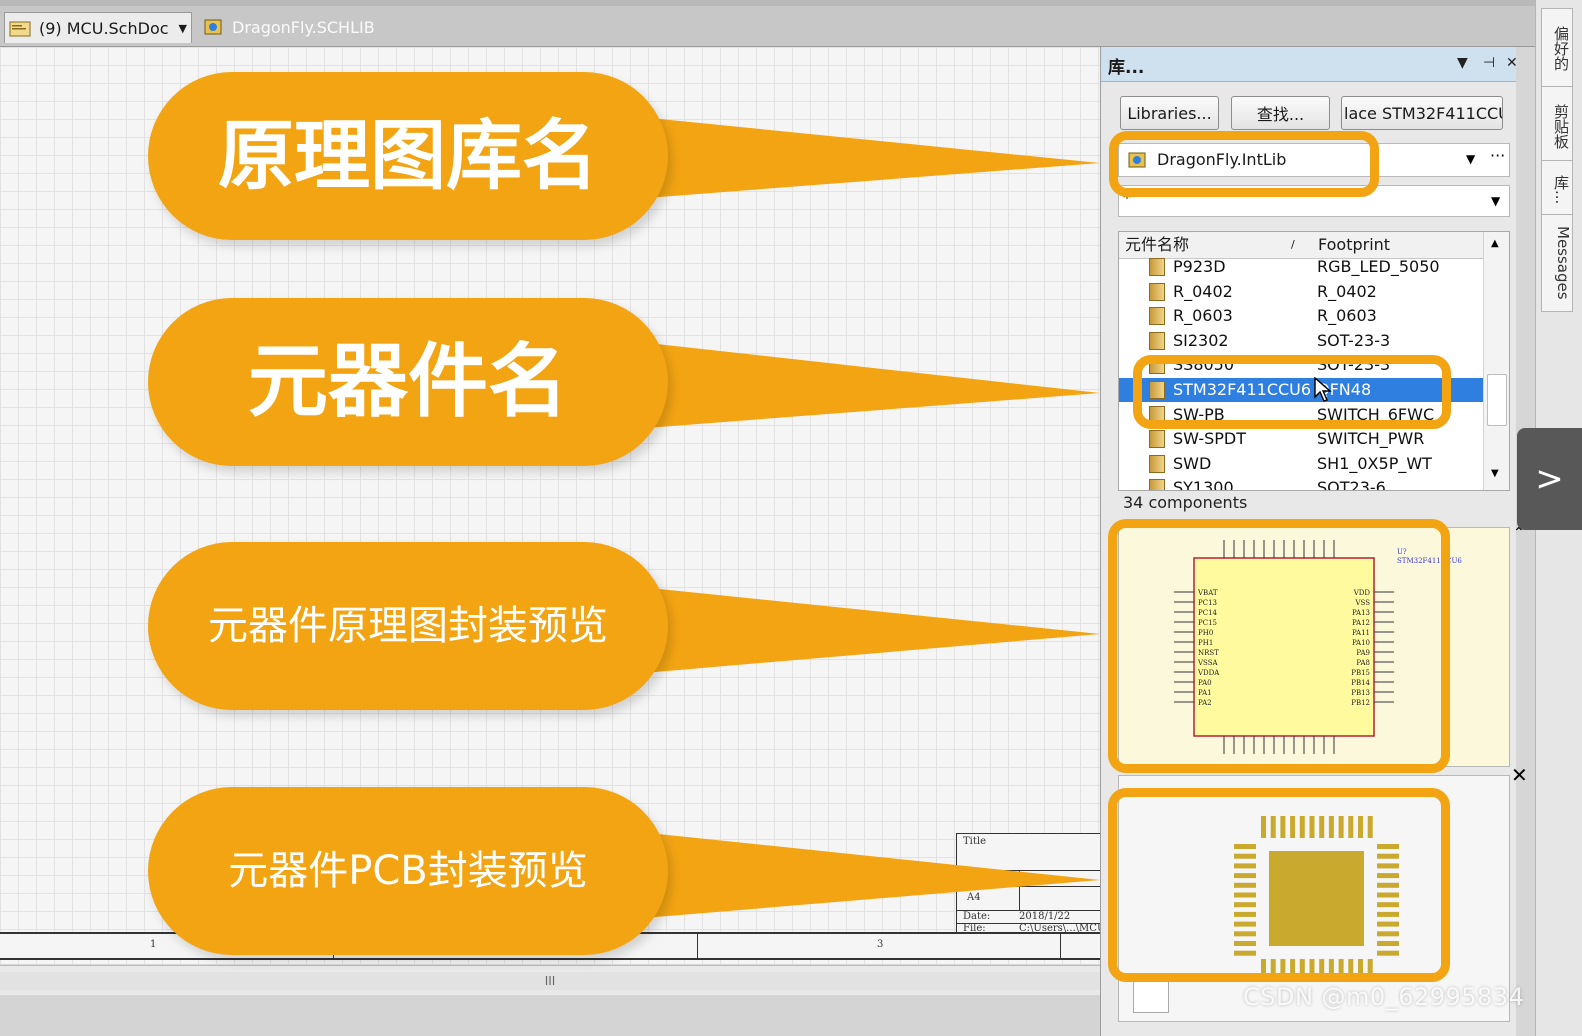 Image resolution: width=1582 pixels, height=1036 pixels. What do you see at coordinates (1301, 316) in the screenshot?
I see `component-row: R_0603 R_0603` at bounding box center [1301, 316].